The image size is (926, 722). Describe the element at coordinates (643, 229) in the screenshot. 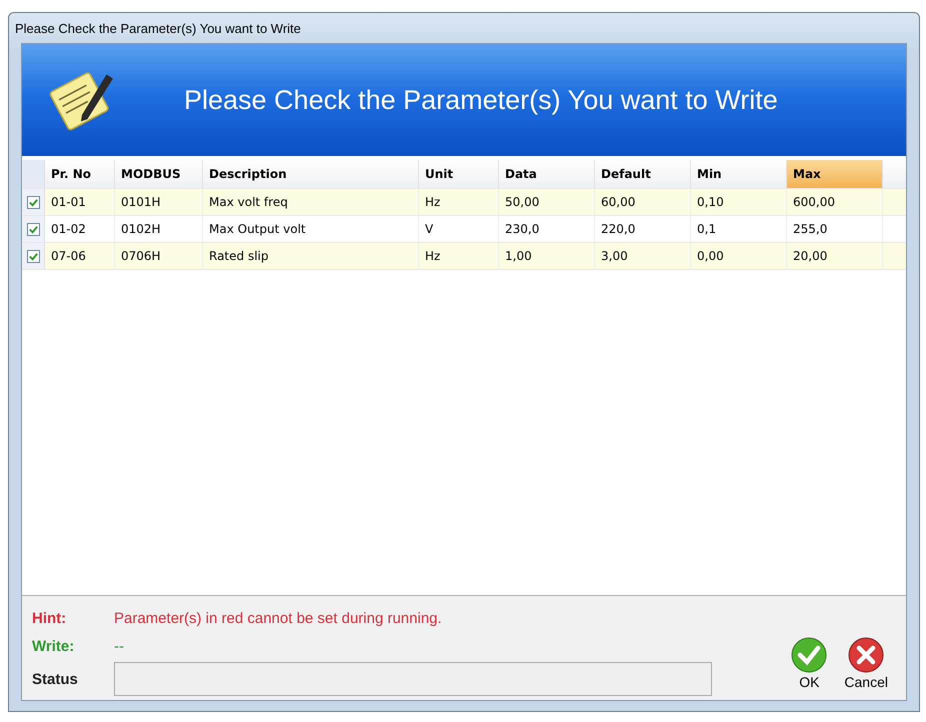

I see `table-cell: 220,0` at that location.